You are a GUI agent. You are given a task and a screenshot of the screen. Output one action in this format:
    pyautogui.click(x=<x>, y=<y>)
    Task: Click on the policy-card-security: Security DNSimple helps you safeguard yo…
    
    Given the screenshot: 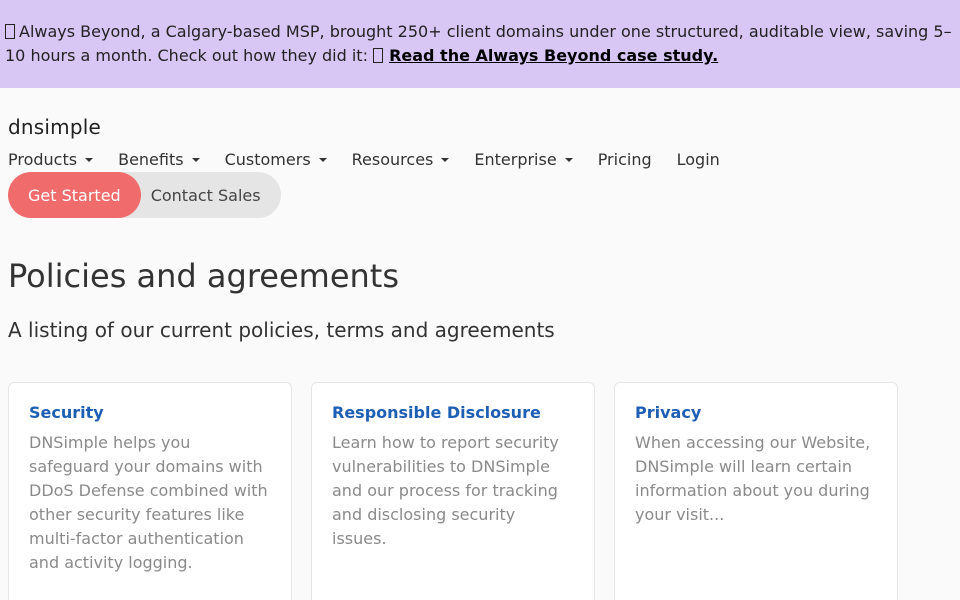 What is the action you would take?
    pyautogui.click(x=150, y=491)
    